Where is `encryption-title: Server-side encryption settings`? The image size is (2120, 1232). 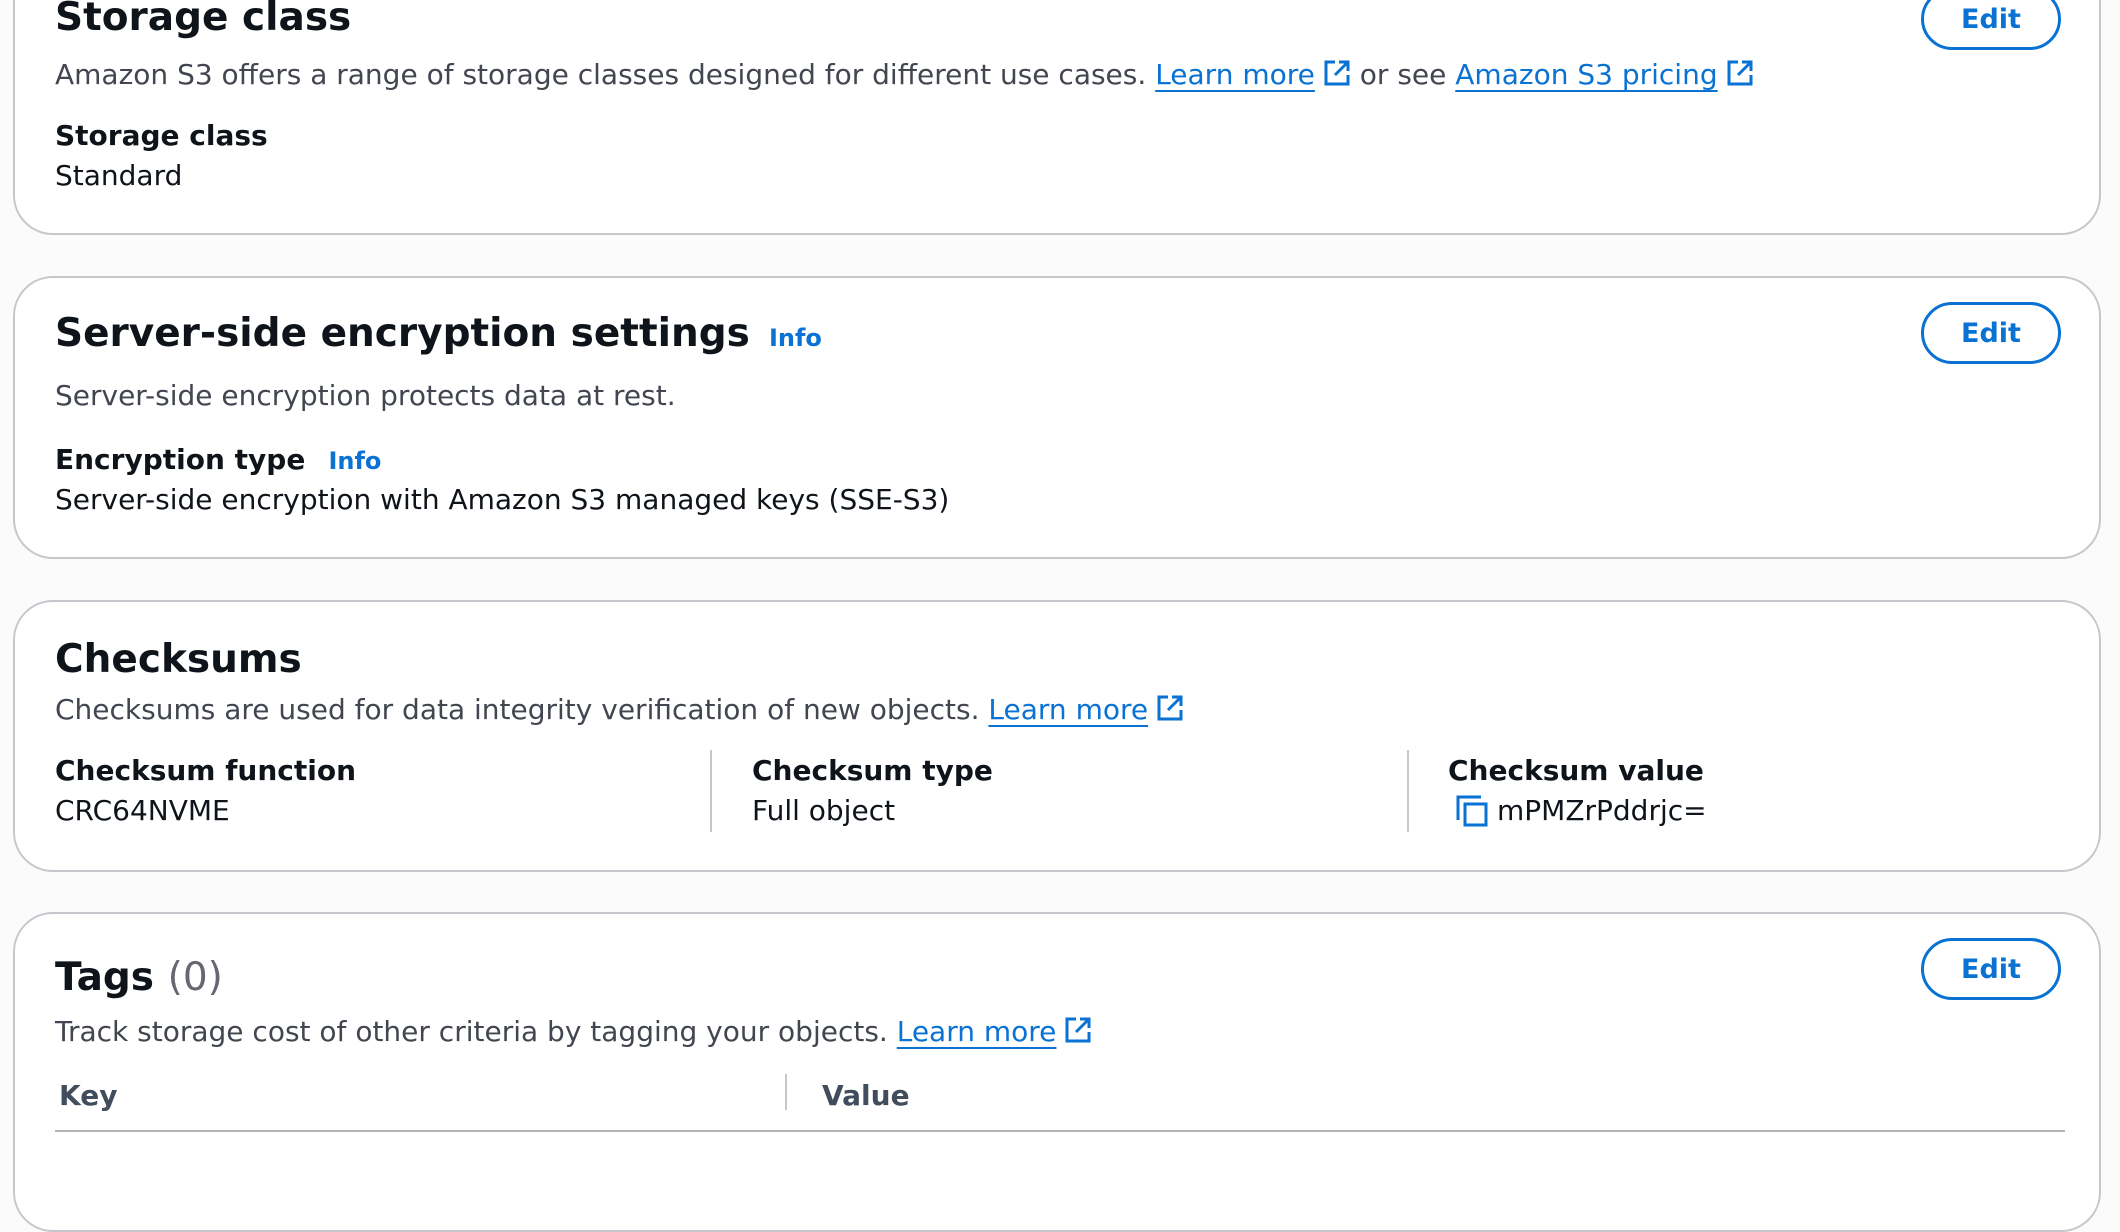
encryption-title: Server-side encryption settings is located at coordinates (402, 333).